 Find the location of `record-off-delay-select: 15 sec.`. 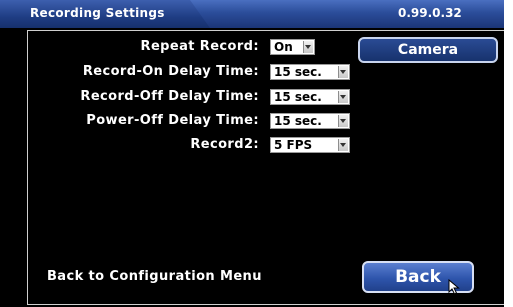

record-off-delay-select: 15 sec. is located at coordinates (310, 97).